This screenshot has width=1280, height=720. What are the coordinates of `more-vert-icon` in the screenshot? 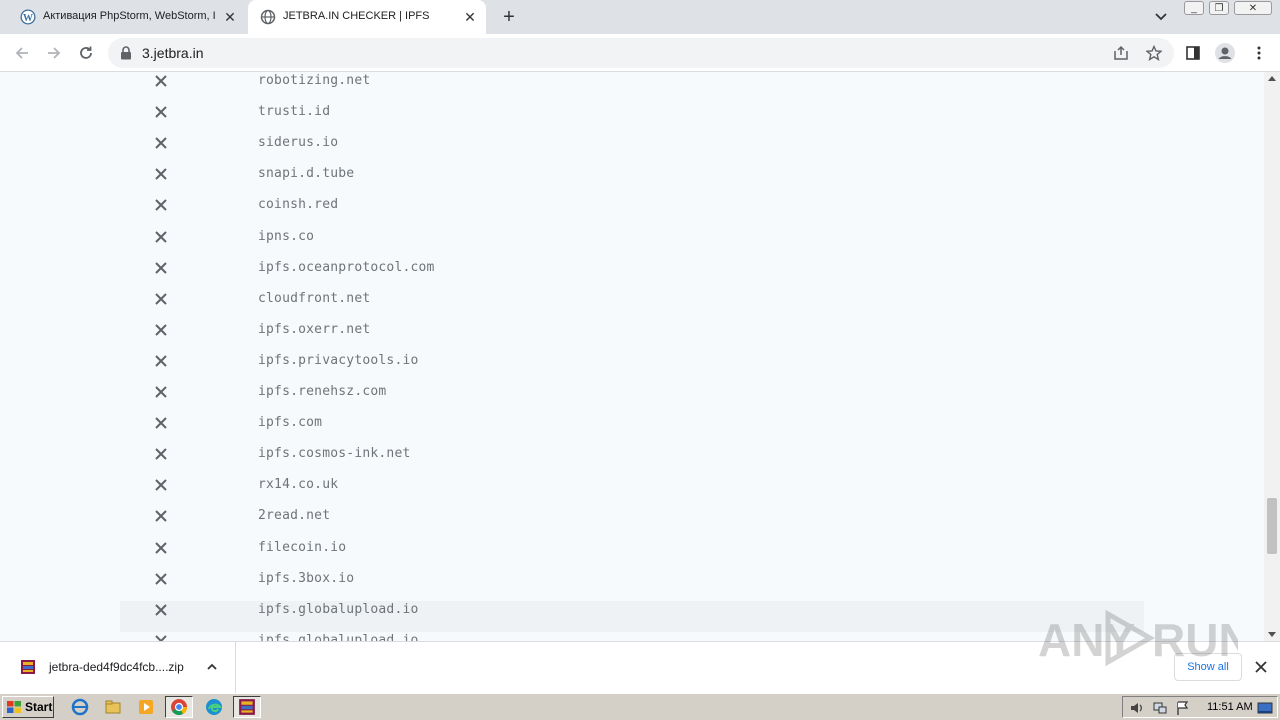 It's located at (1259, 53).